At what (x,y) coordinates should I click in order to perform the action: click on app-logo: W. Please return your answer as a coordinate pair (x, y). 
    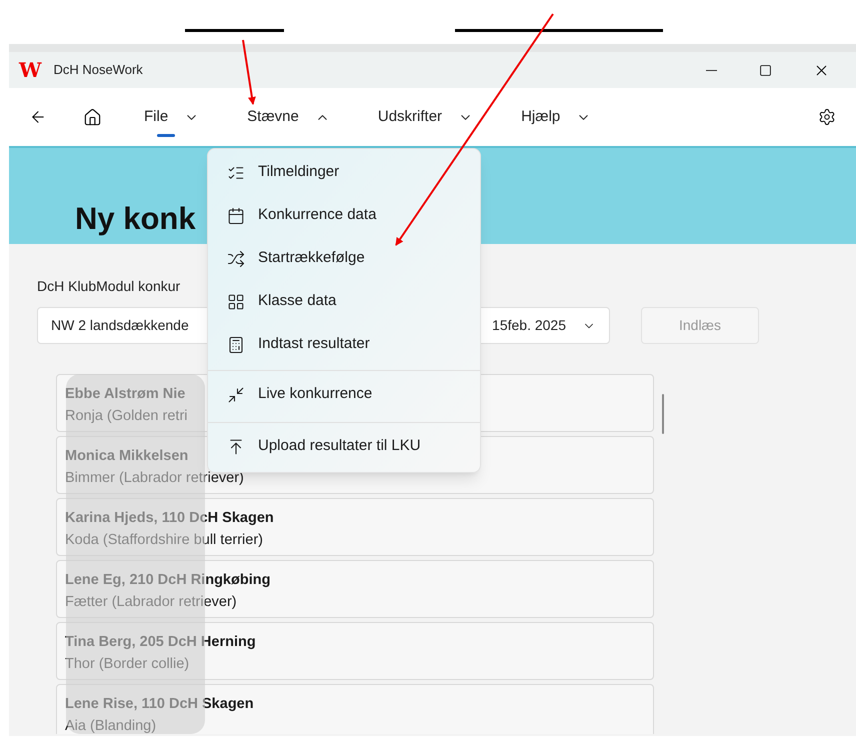
    Looking at the image, I should click on (30, 70).